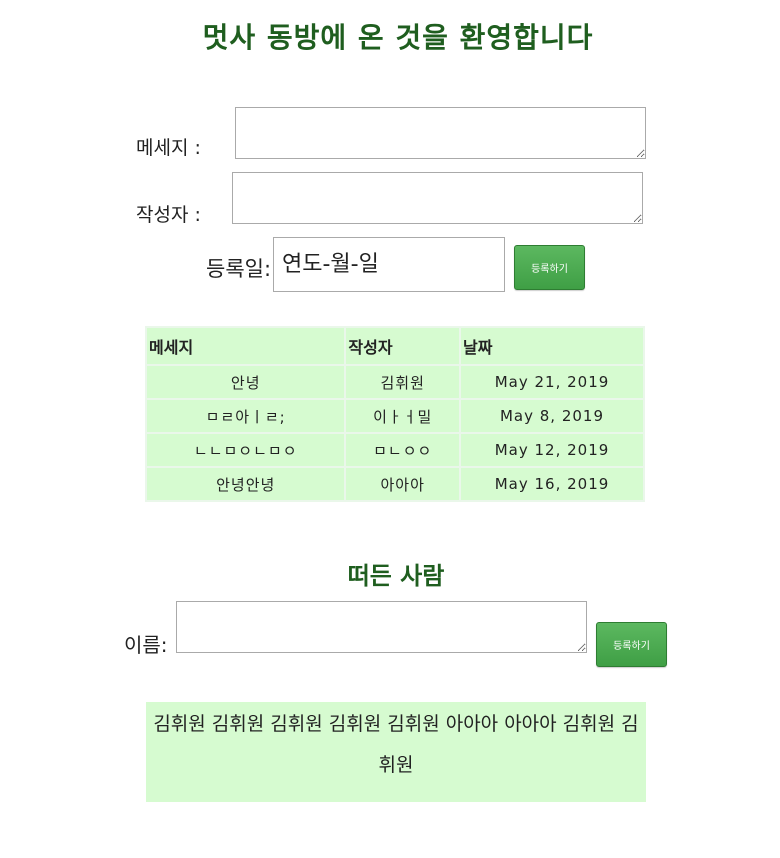 The image size is (780, 858). What do you see at coordinates (403, 484) in the screenshot?
I see `cell-author: 아아아` at bounding box center [403, 484].